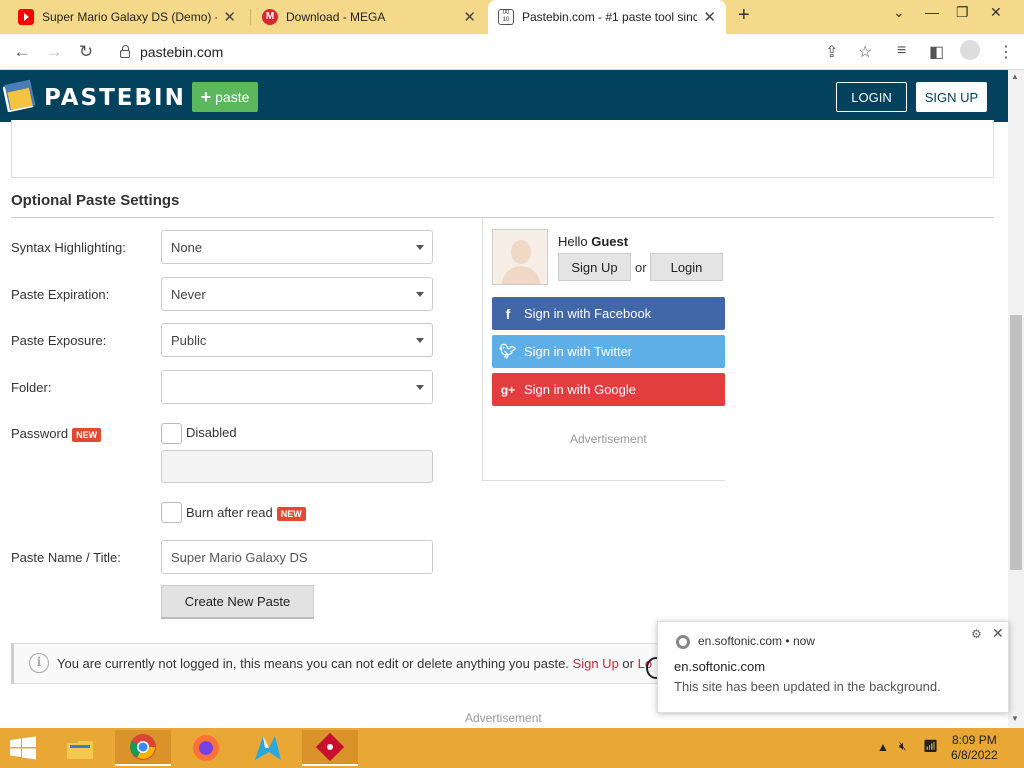 The height and width of the screenshot is (768, 1024). Describe the element at coordinates (936, 52) in the screenshot. I see `side-panel-icon: ◧` at that location.